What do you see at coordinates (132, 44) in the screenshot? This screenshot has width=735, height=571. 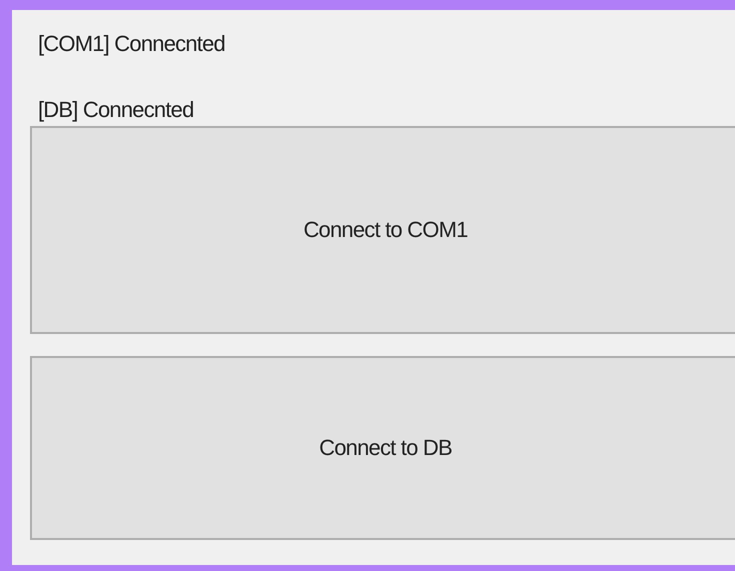 I see `status-label: [COM1] Connecnted` at bounding box center [132, 44].